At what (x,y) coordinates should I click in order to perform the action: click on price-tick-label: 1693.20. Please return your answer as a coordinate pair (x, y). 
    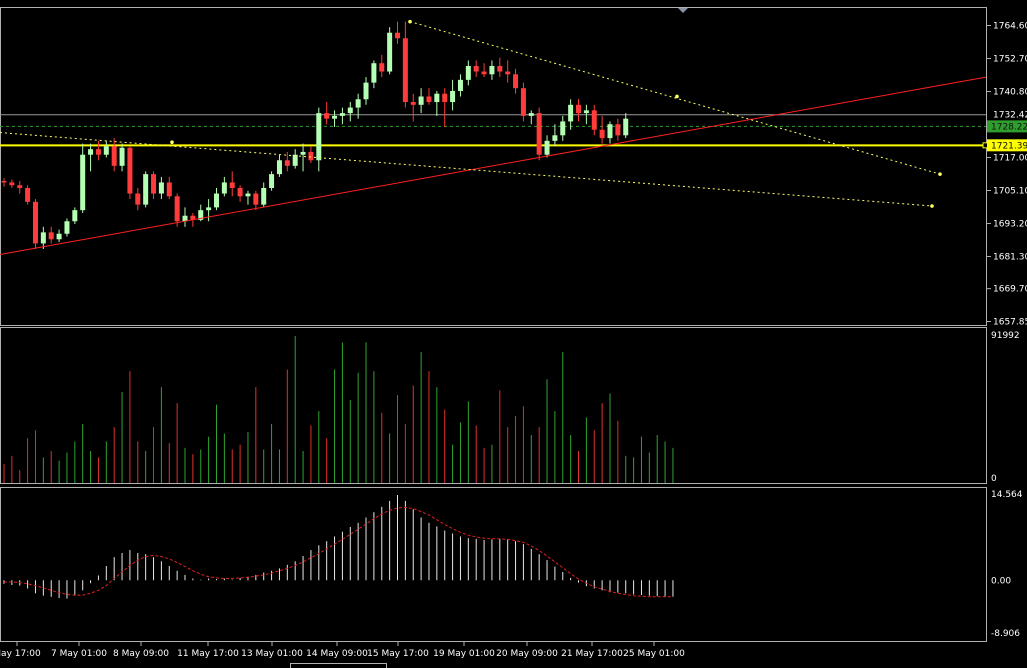
    Looking at the image, I should click on (1010, 224).